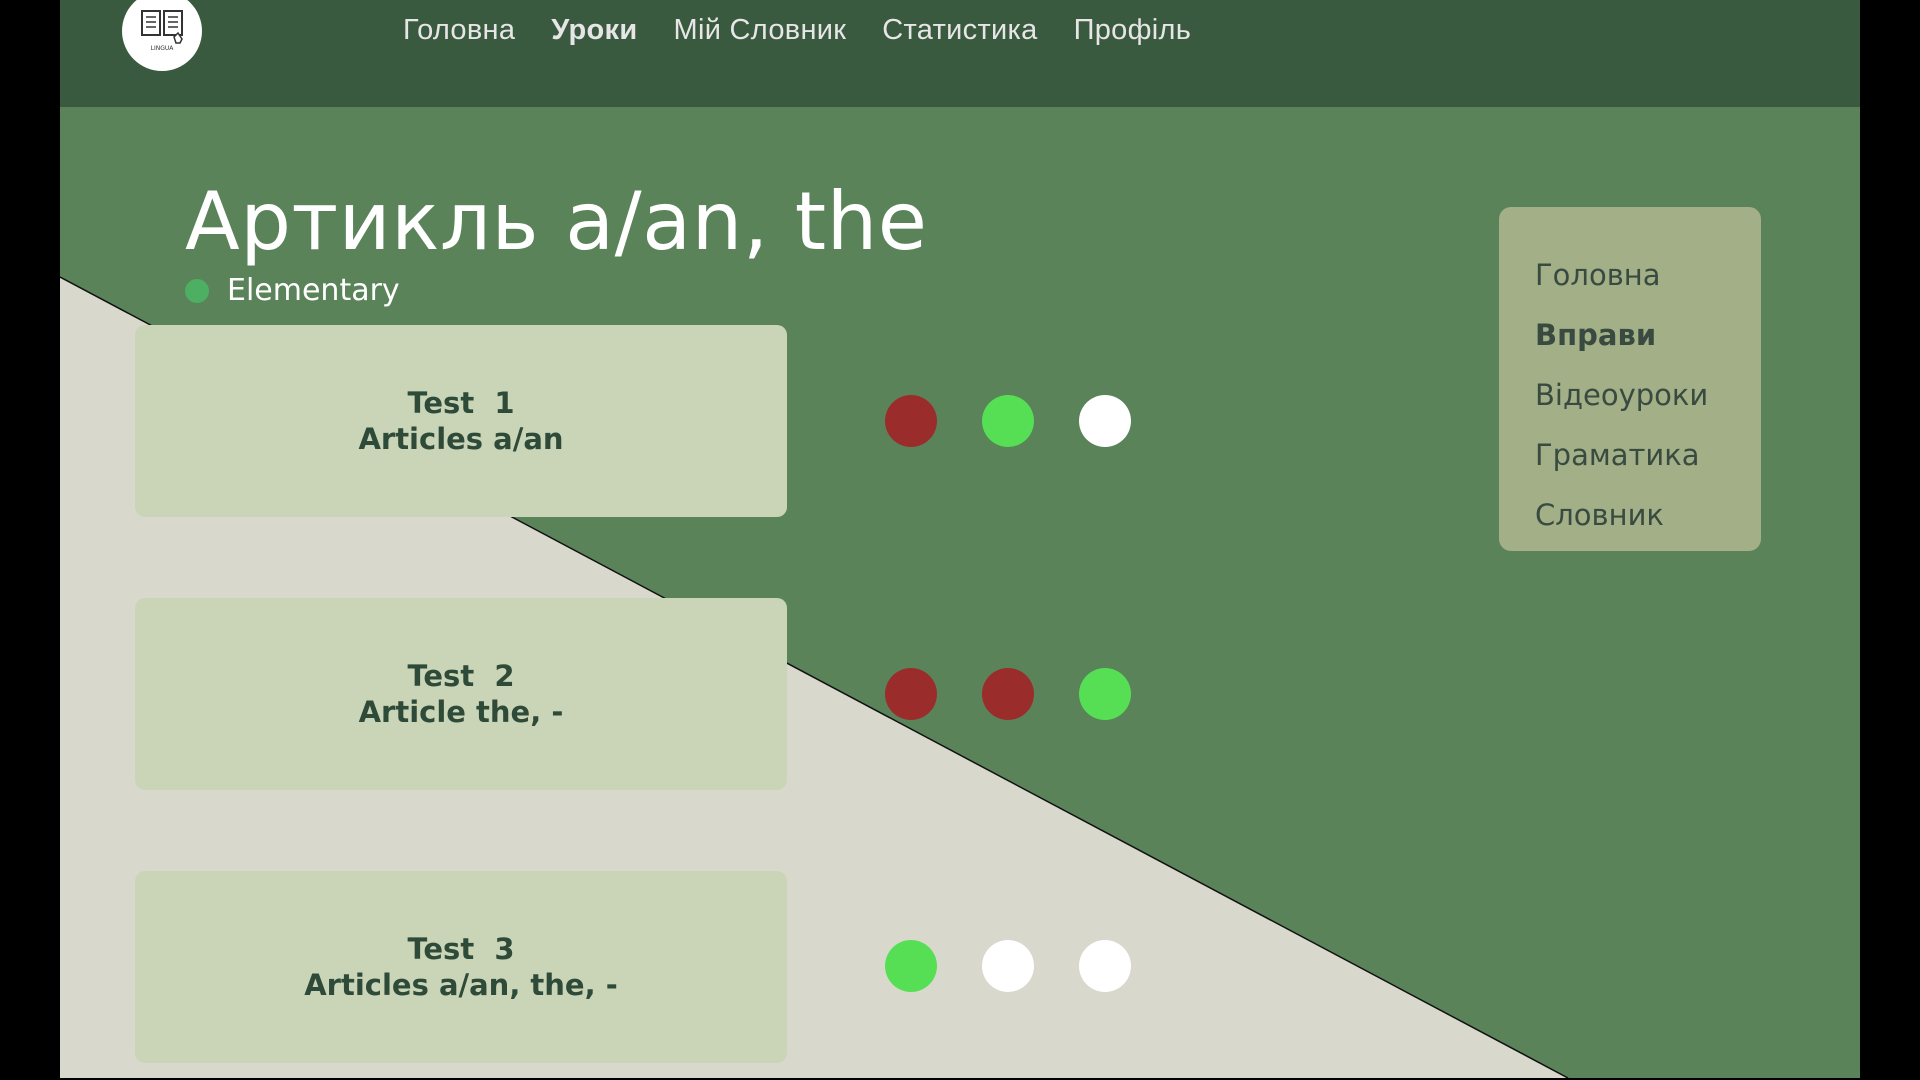 The width and height of the screenshot is (1920, 1080). Describe the element at coordinates (162, 27) in the screenshot. I see `book-icon` at that location.